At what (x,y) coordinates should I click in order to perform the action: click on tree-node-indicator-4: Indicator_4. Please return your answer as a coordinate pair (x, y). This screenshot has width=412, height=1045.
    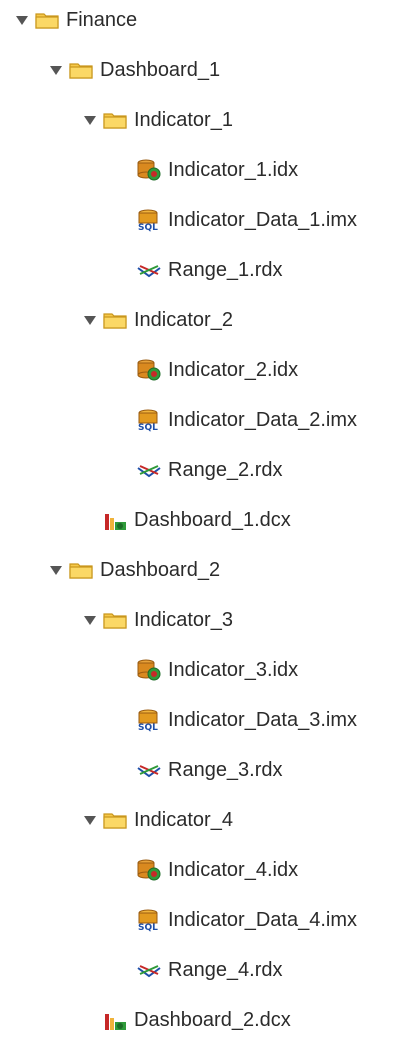
    Looking at the image, I should click on (157, 820).